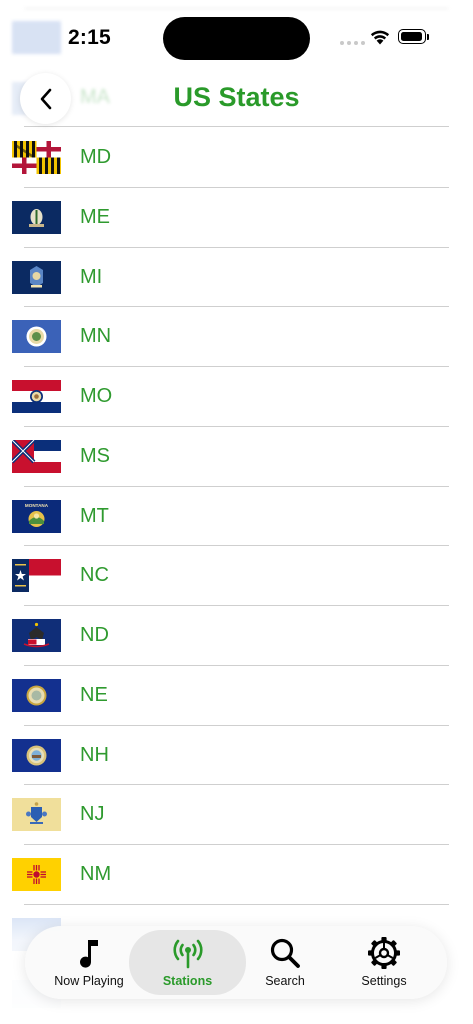 The width and height of the screenshot is (473, 1024). I want to click on list-item: MONTANA MT, so click(236, 517).